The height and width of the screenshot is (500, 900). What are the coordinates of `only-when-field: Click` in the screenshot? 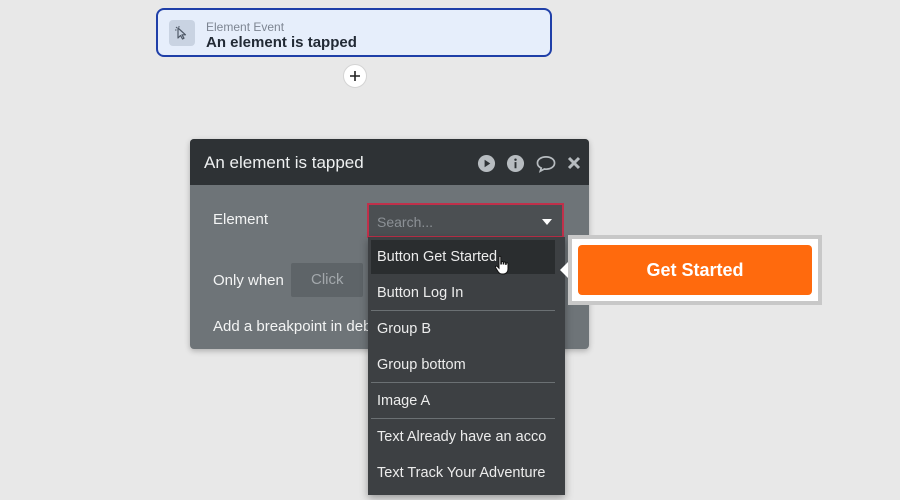 It's located at (327, 280).